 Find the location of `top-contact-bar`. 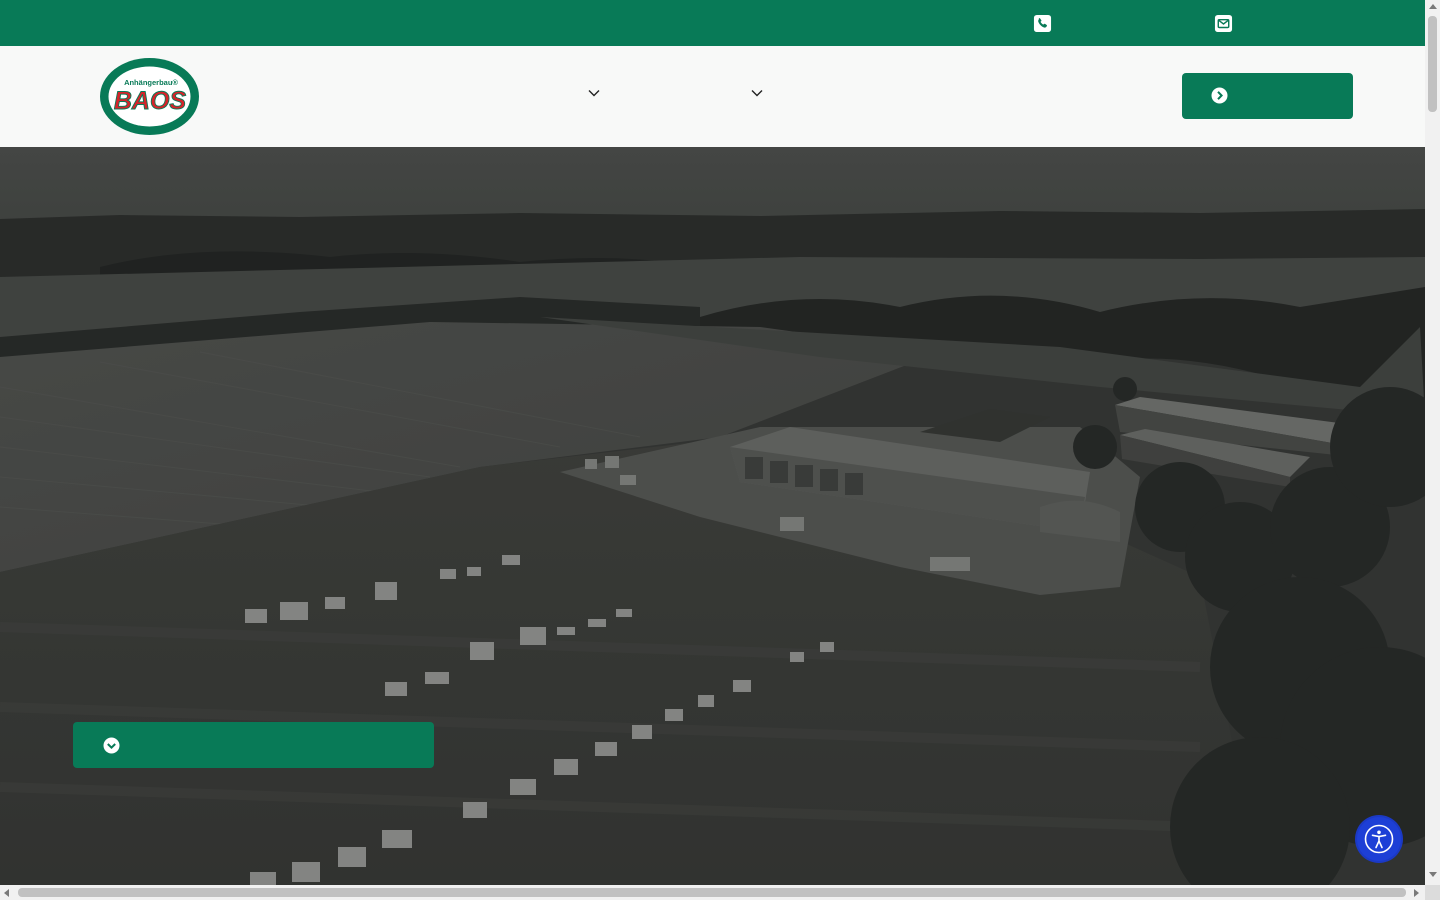

top-contact-bar is located at coordinates (712, 23).